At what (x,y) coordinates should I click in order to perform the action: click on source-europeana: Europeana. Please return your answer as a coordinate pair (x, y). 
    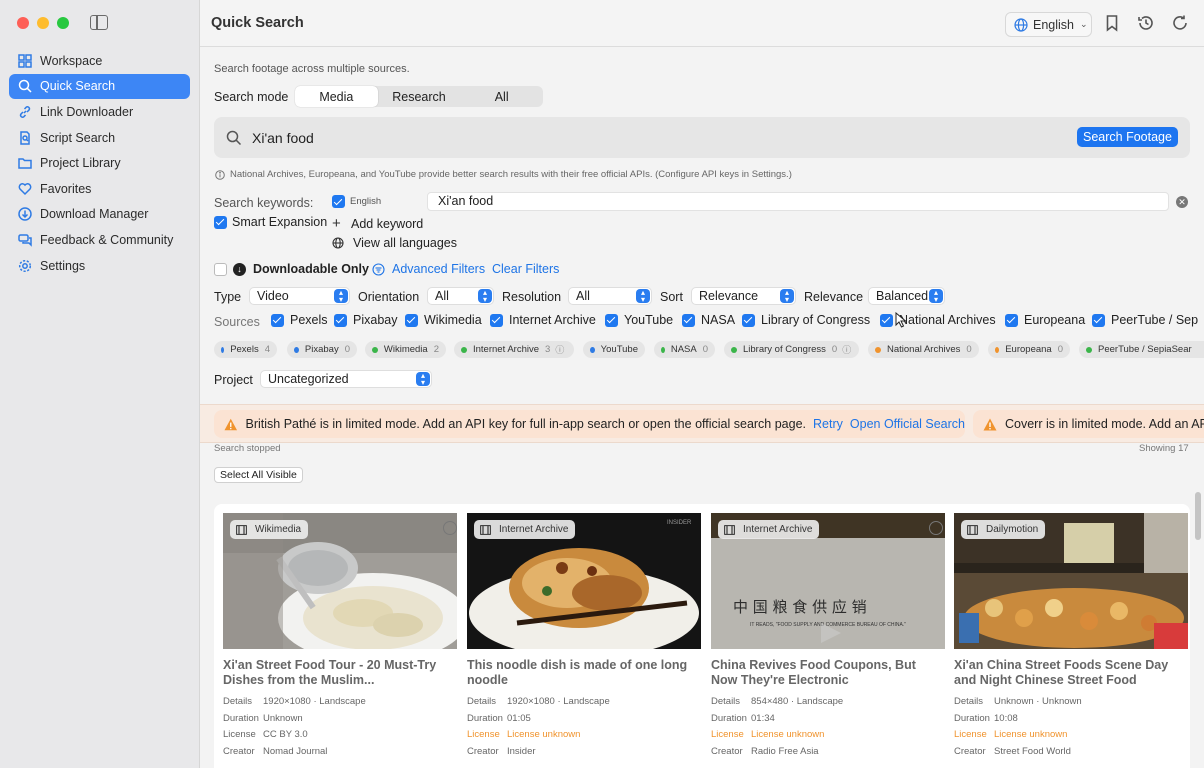
    Looking at the image, I should click on (1045, 320).